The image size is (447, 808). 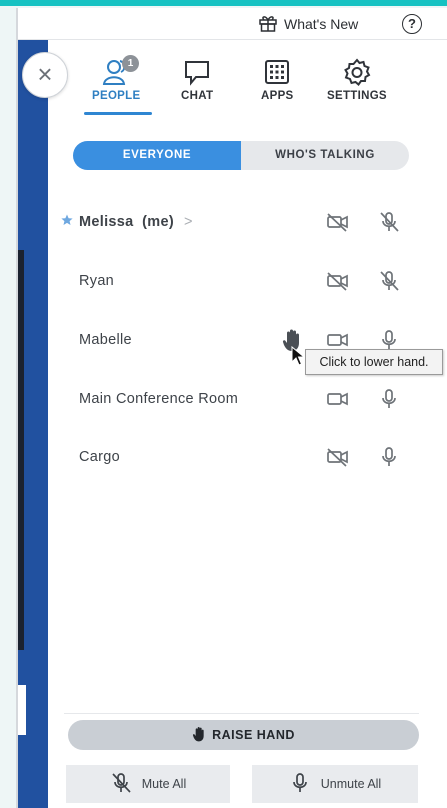 What do you see at coordinates (106, 222) in the screenshot?
I see `participant-name-text: Melissa` at bounding box center [106, 222].